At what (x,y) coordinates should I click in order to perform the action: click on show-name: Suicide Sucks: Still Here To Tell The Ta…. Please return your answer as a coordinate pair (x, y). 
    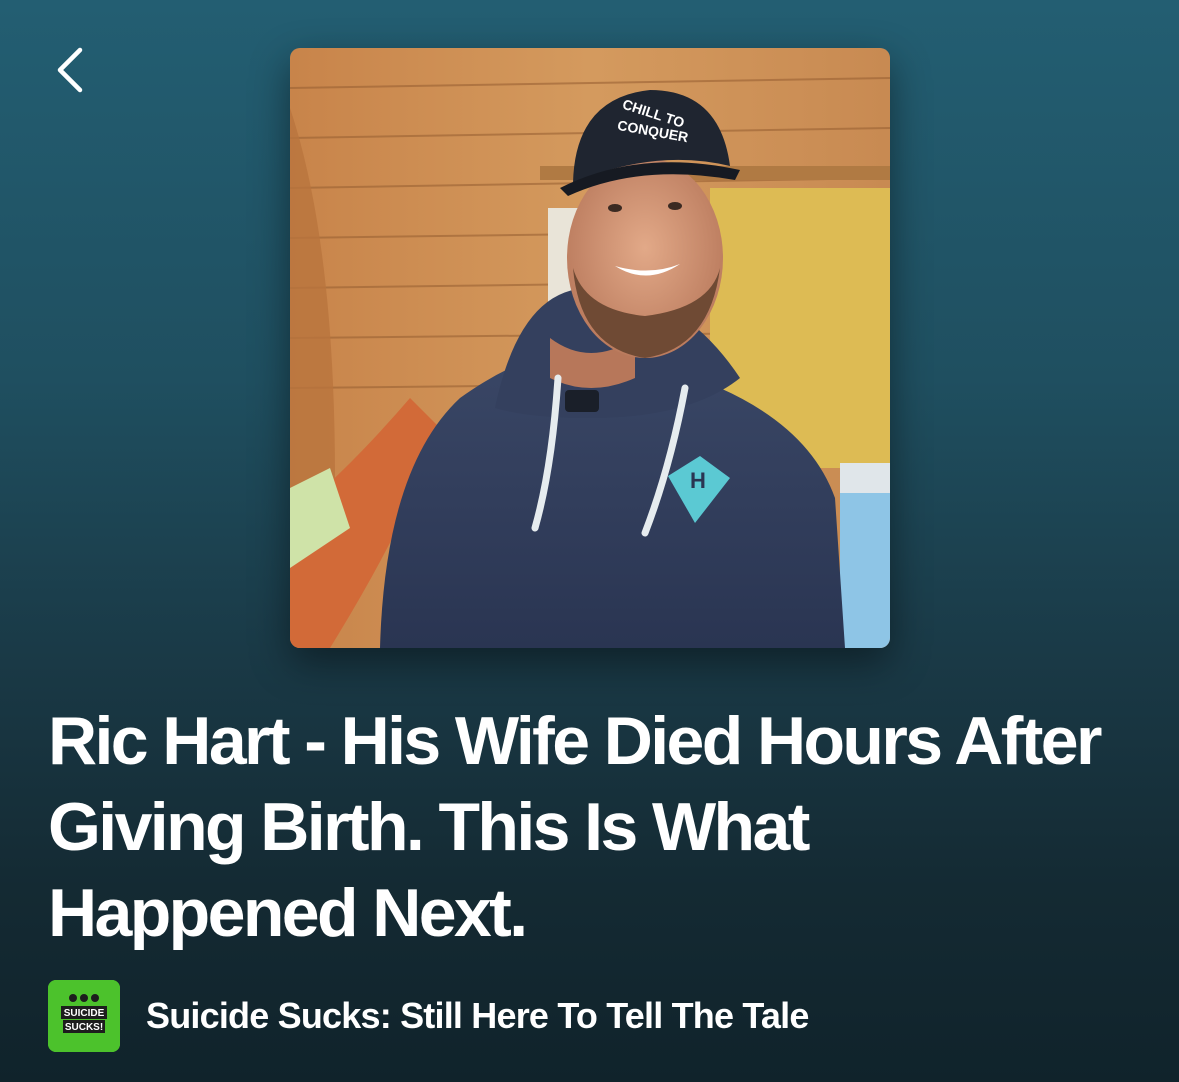
    Looking at the image, I should click on (477, 1016).